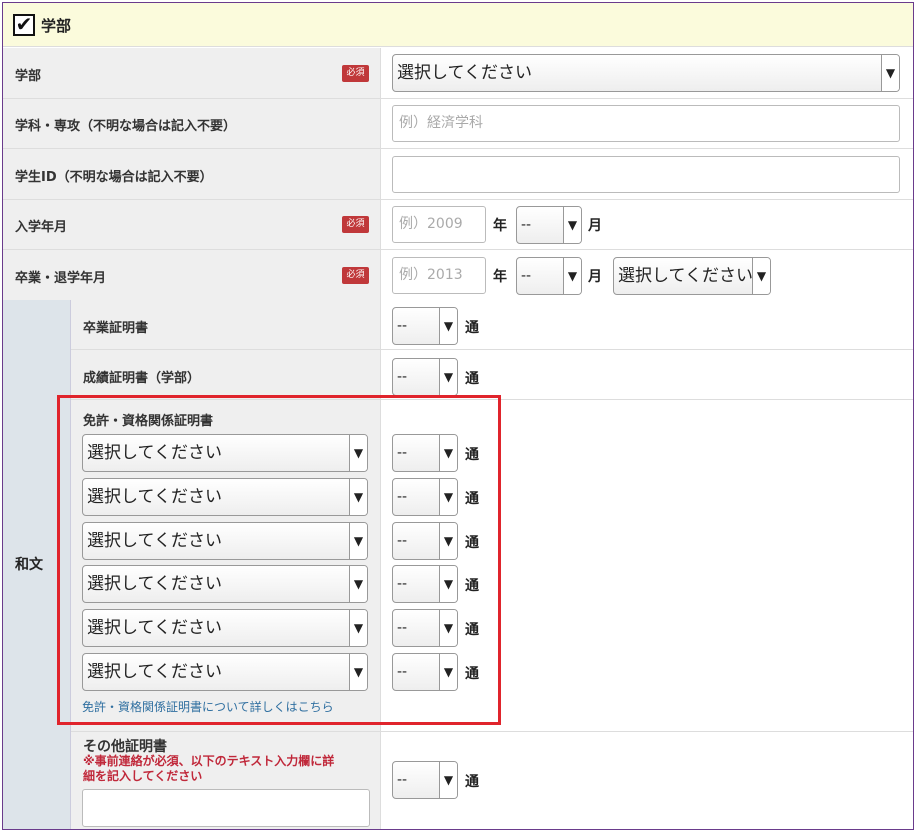 The height and width of the screenshot is (832, 916). I want to click on japanese-column: 和文, so click(37, 564).